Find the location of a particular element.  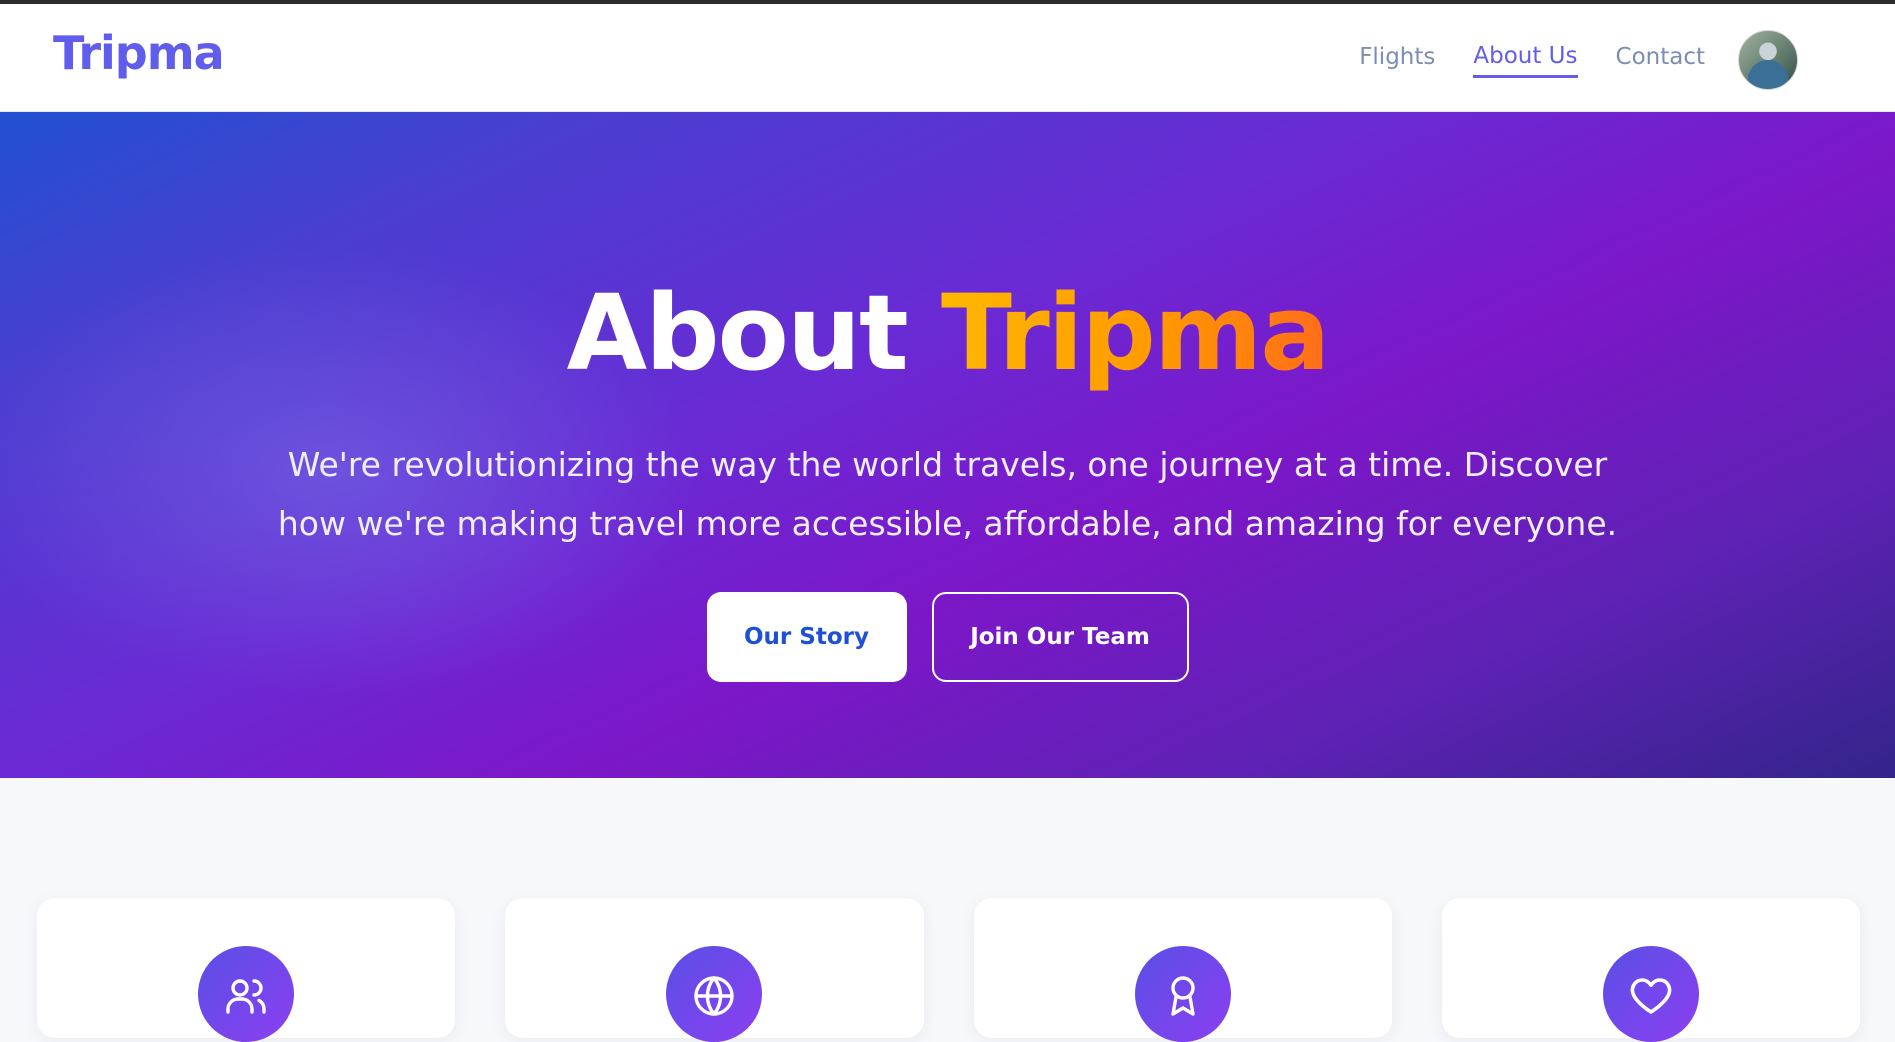

hero-title-accent: Tripma is located at coordinates (1135, 333).